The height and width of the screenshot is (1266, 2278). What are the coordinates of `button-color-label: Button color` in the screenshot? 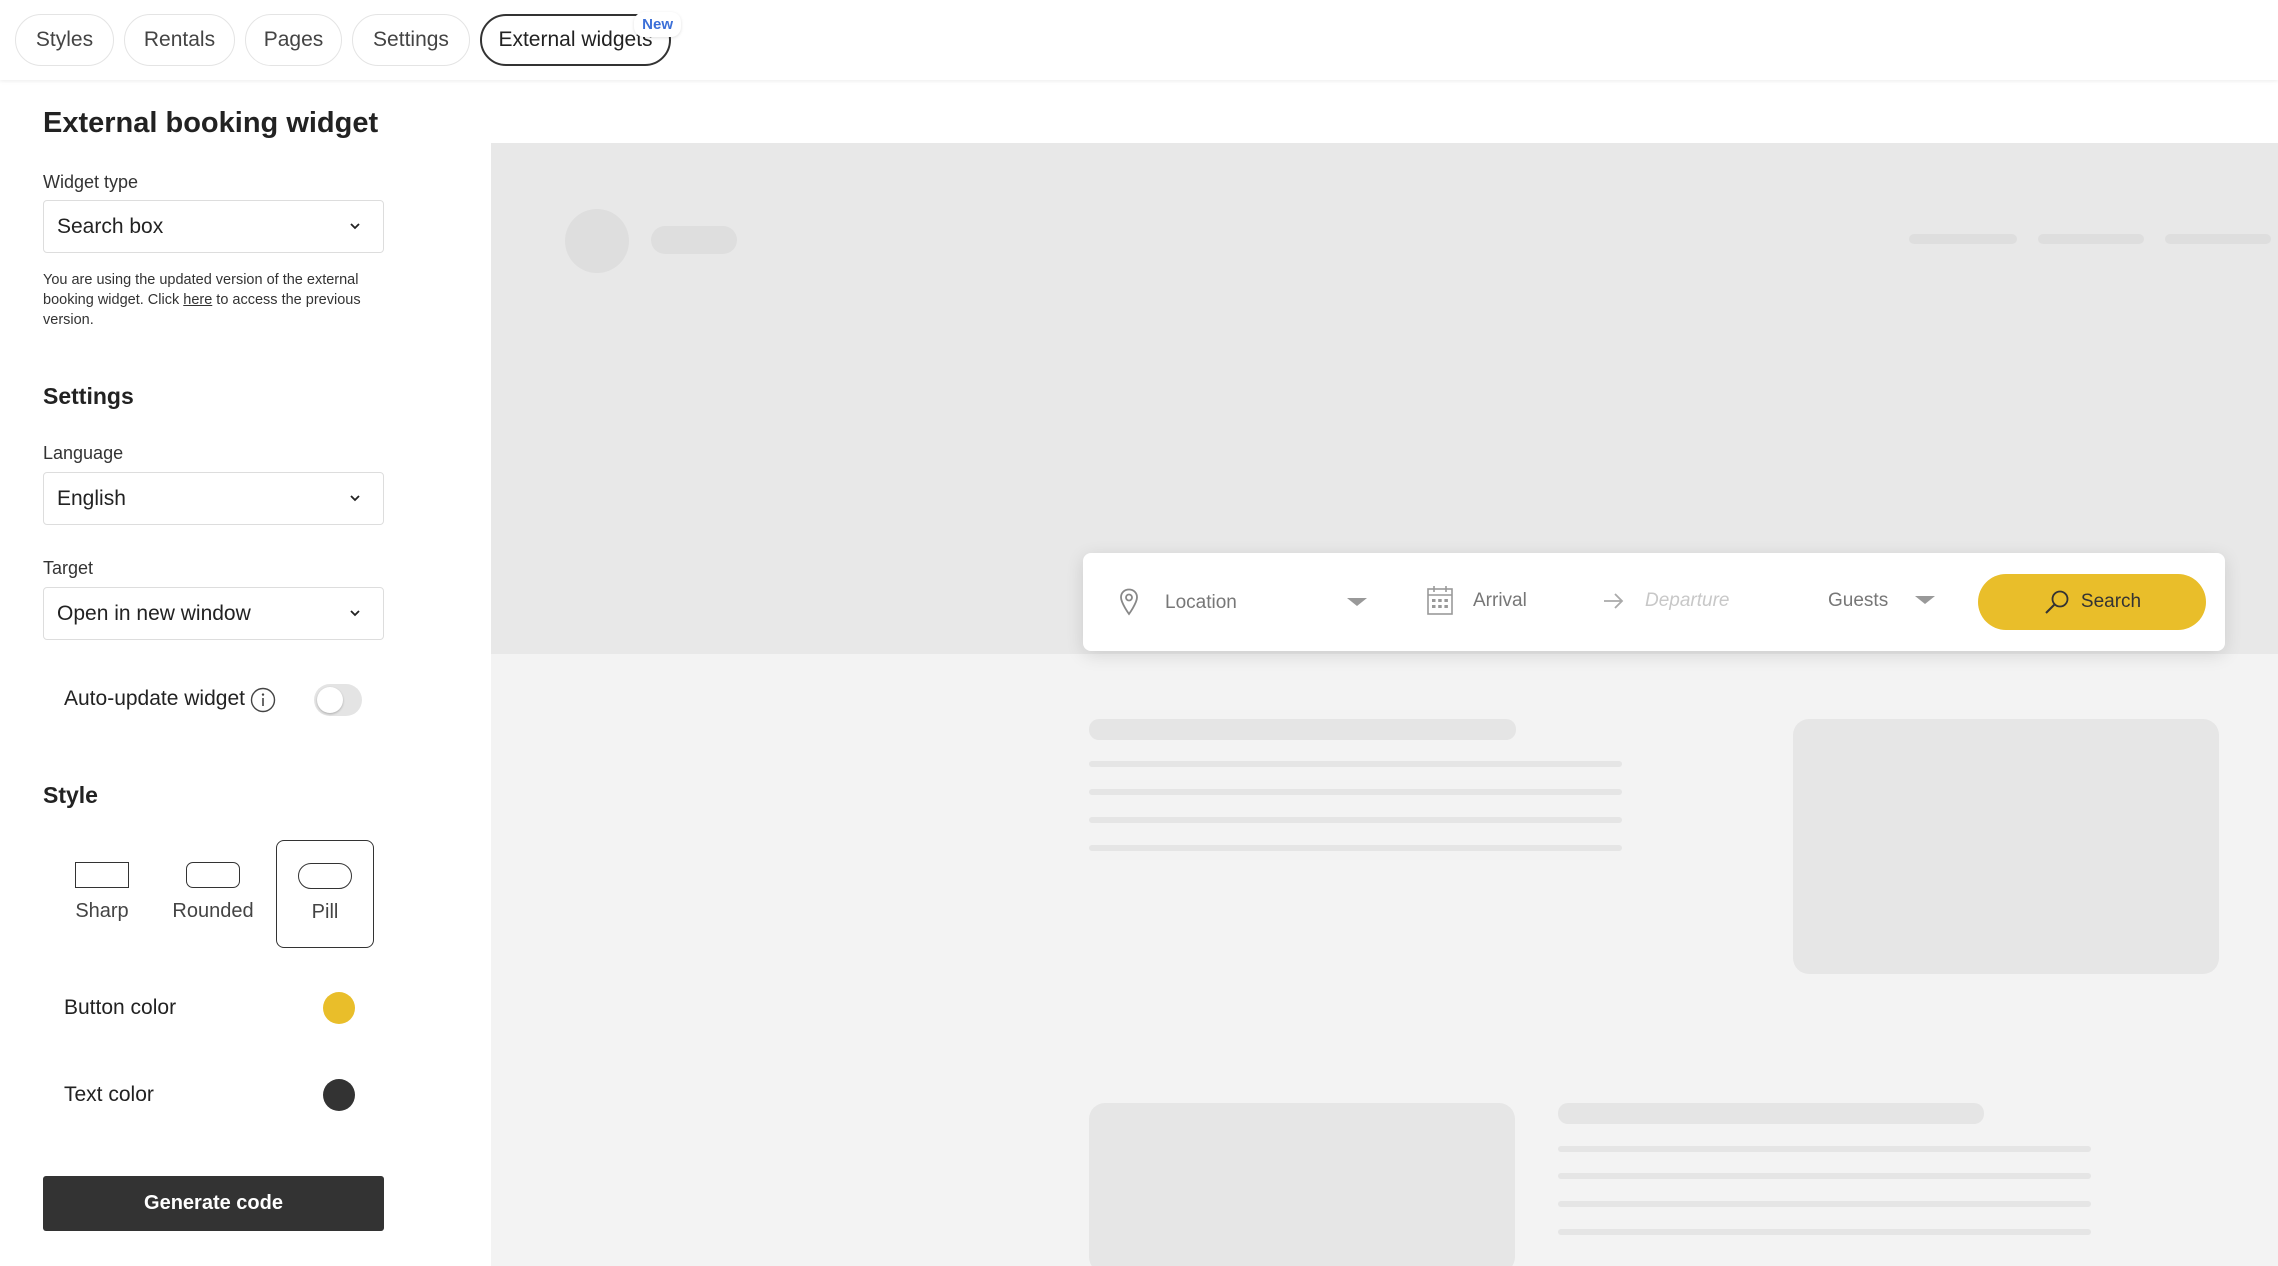 It's located at (120, 1007).